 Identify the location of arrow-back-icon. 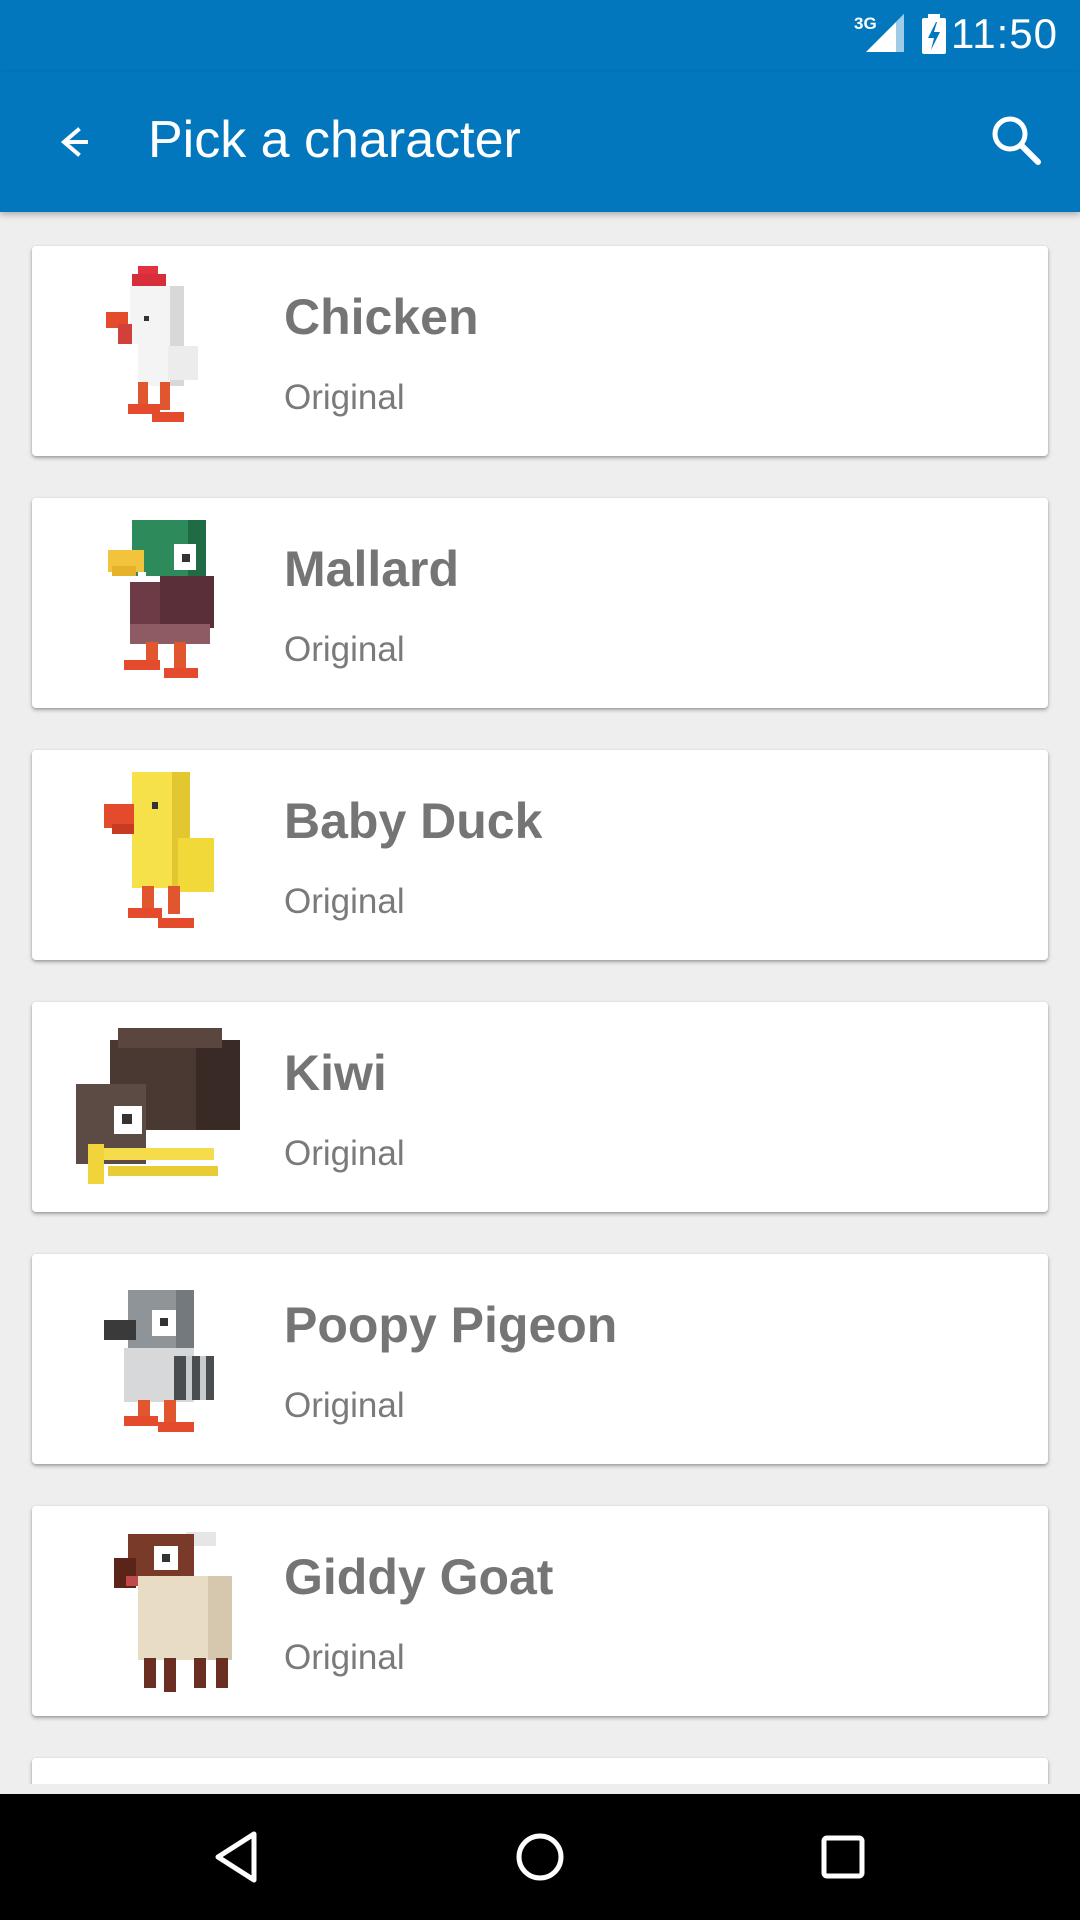
(72, 142).